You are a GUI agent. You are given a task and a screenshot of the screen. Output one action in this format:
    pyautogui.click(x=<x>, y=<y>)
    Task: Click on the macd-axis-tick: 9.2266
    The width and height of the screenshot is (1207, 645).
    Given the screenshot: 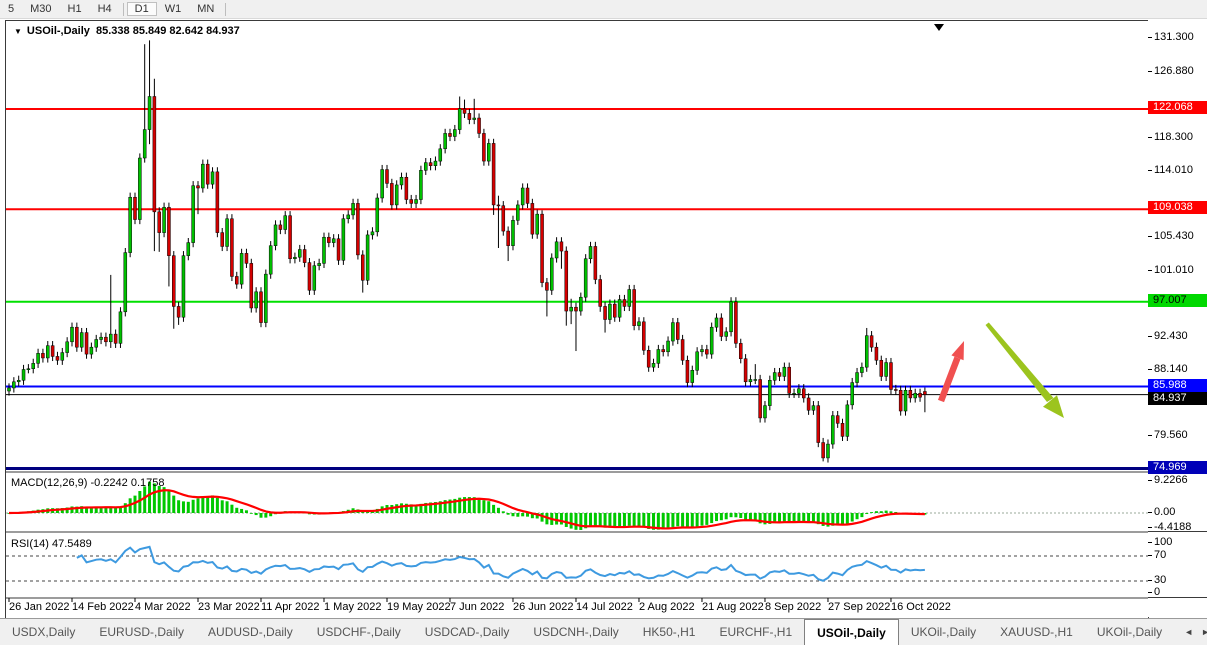 What is the action you would take?
    pyautogui.click(x=1168, y=480)
    